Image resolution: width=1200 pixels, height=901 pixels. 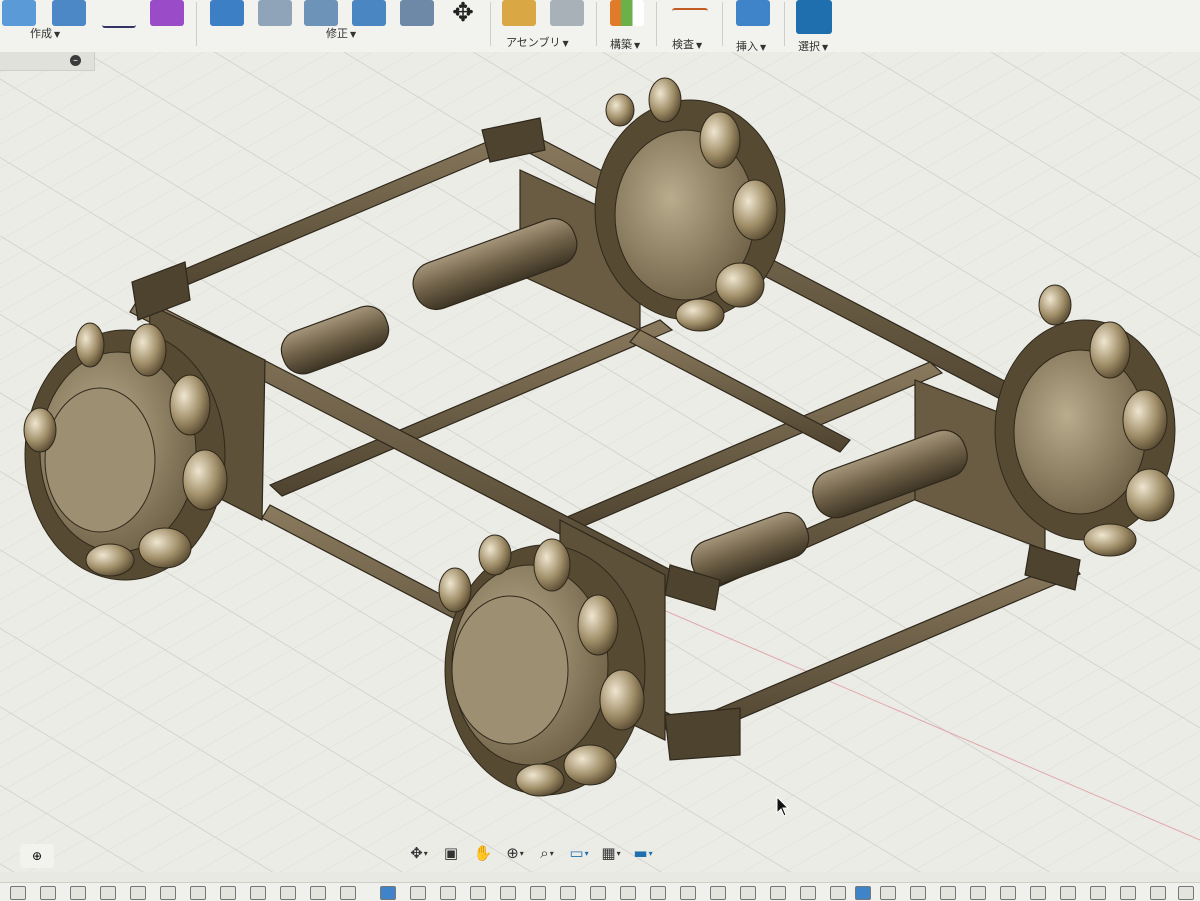 What do you see at coordinates (463, 13) in the screenshot?
I see `move-icon: ✥` at bounding box center [463, 13].